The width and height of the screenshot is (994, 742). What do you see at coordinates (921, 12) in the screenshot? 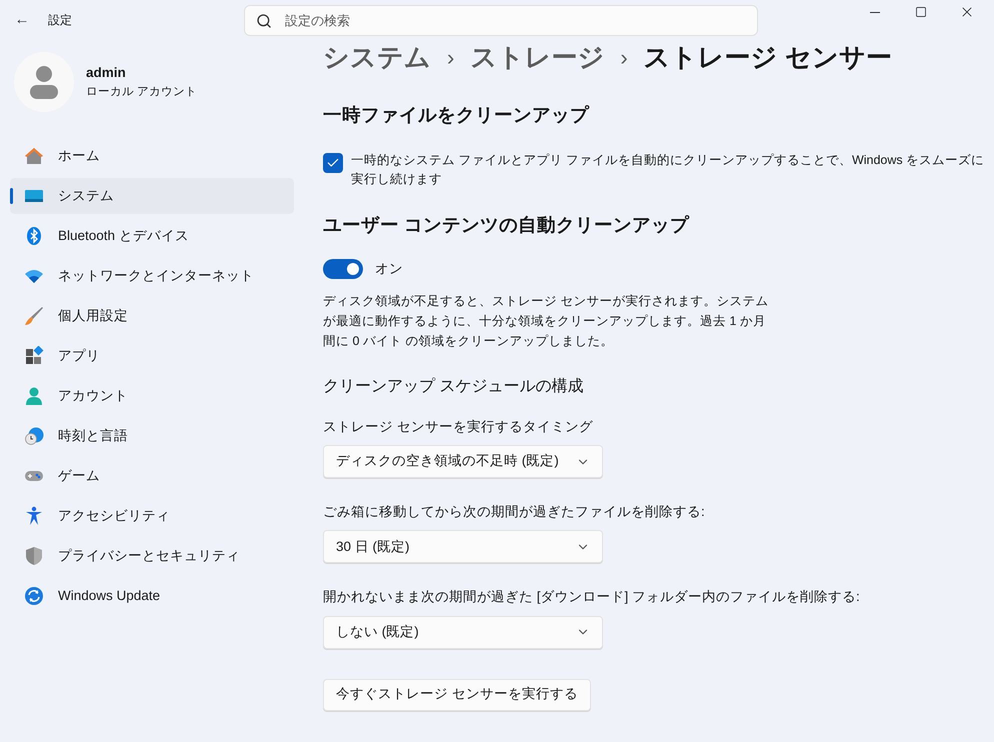
I see `maximize-icon` at bounding box center [921, 12].